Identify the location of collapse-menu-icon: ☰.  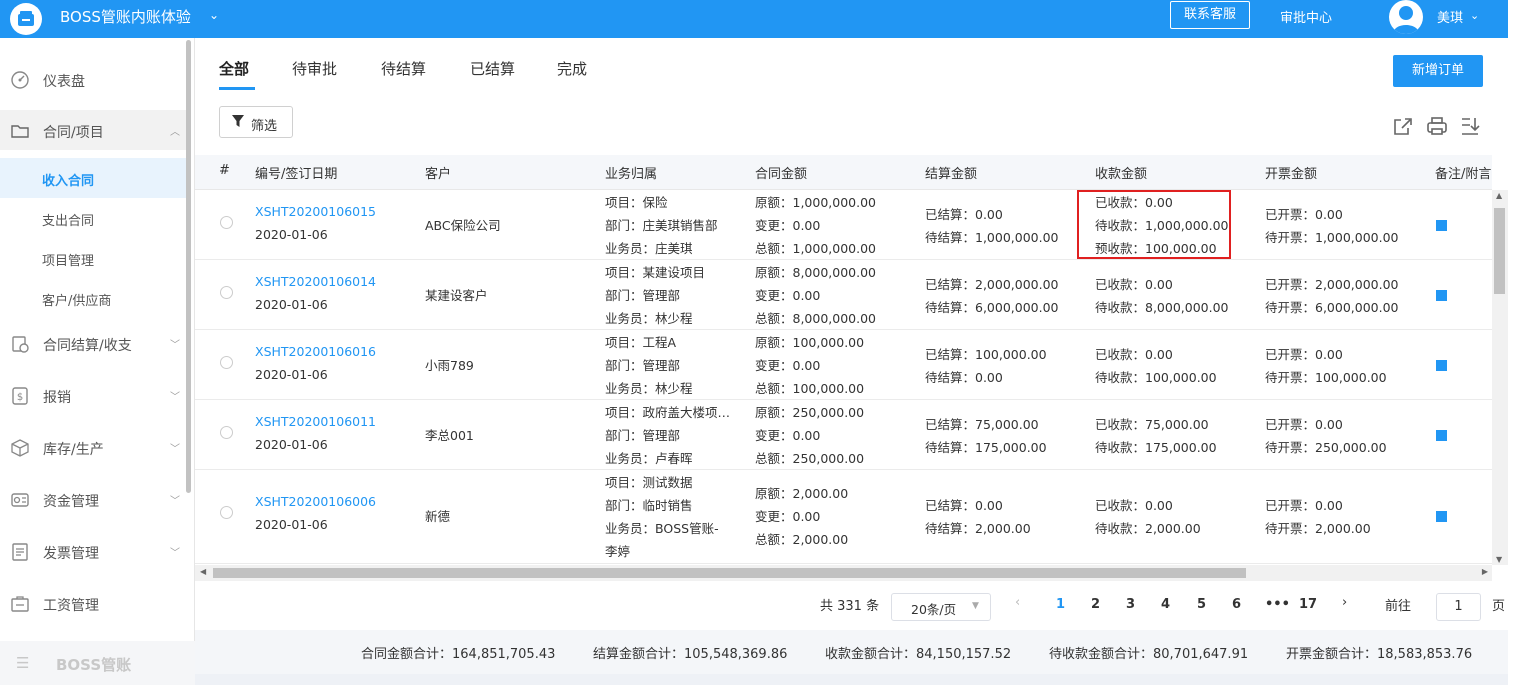
(22, 663).